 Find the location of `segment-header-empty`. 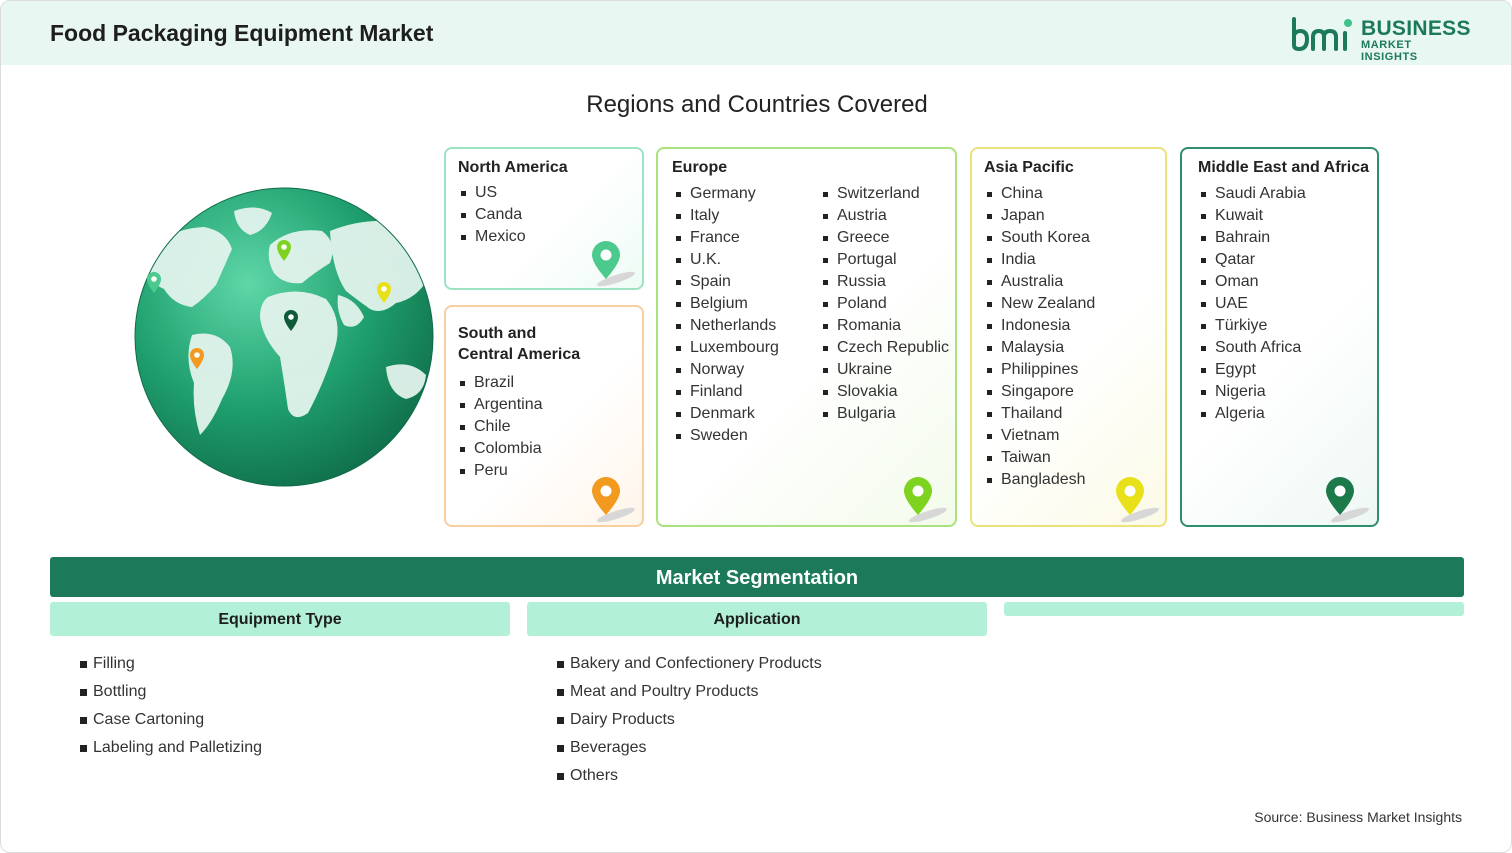

segment-header-empty is located at coordinates (1234, 609).